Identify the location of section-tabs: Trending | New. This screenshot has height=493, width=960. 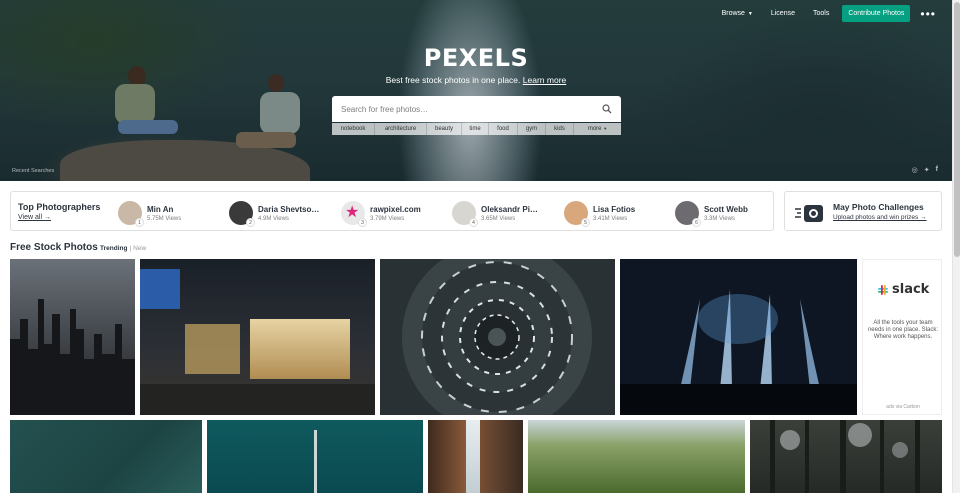
(123, 248).